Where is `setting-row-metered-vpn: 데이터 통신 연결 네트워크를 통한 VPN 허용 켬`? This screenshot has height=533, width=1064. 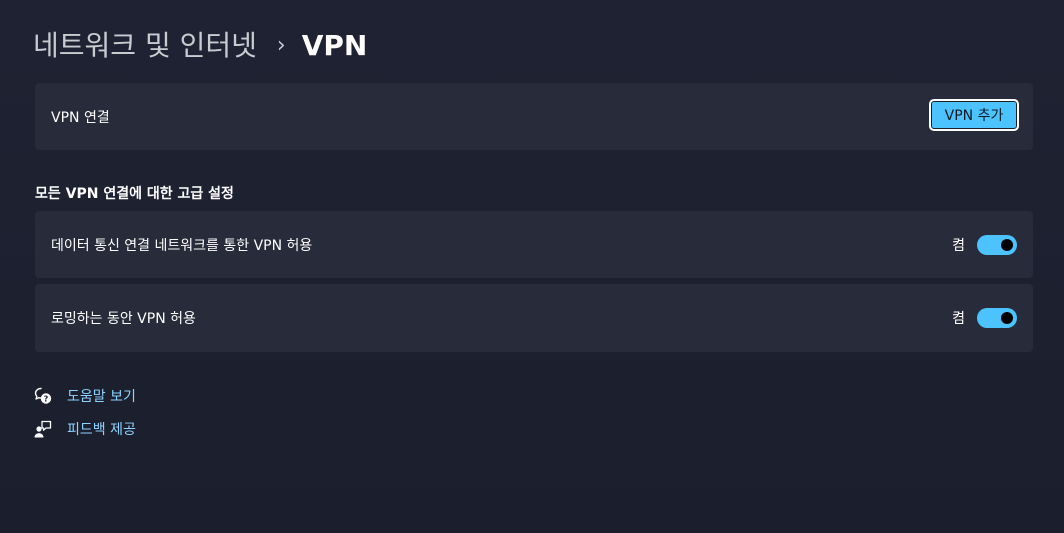 setting-row-metered-vpn: 데이터 통신 연결 네트워크를 통한 VPN 허용 켬 is located at coordinates (534, 244).